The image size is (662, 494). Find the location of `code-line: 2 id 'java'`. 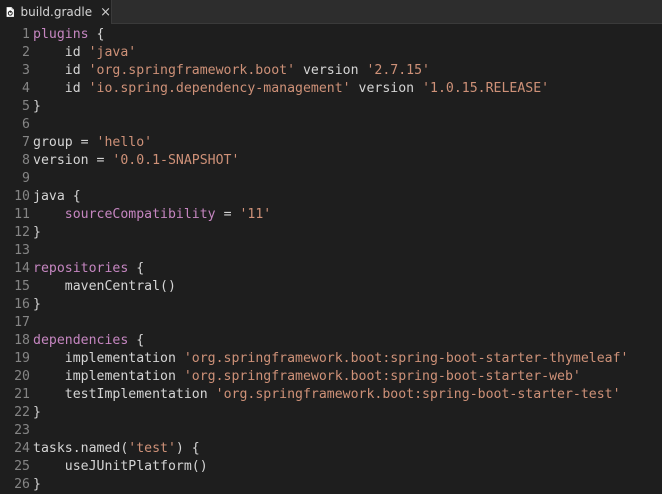

code-line: 2 id 'java' is located at coordinates (331, 53).